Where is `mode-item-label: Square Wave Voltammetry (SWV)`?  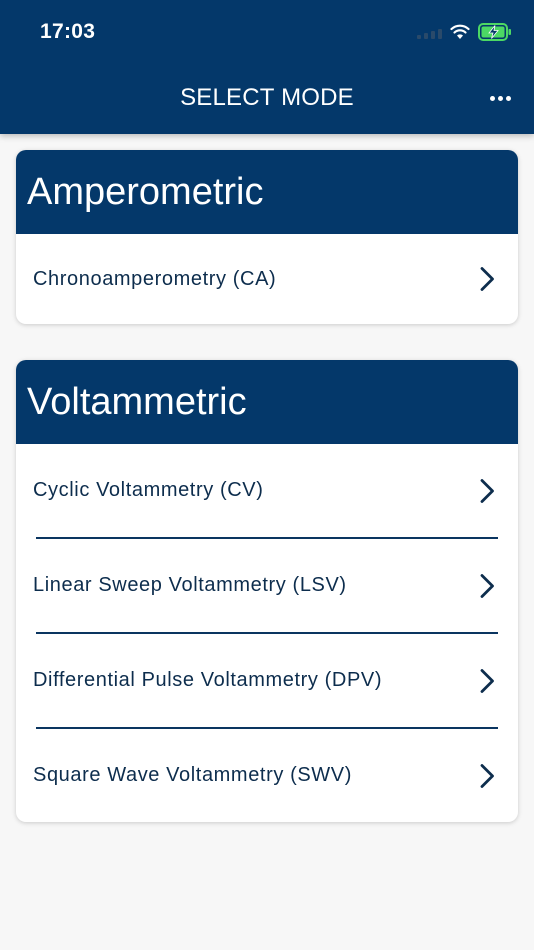 mode-item-label: Square Wave Voltammetry (SWV) is located at coordinates (192, 775).